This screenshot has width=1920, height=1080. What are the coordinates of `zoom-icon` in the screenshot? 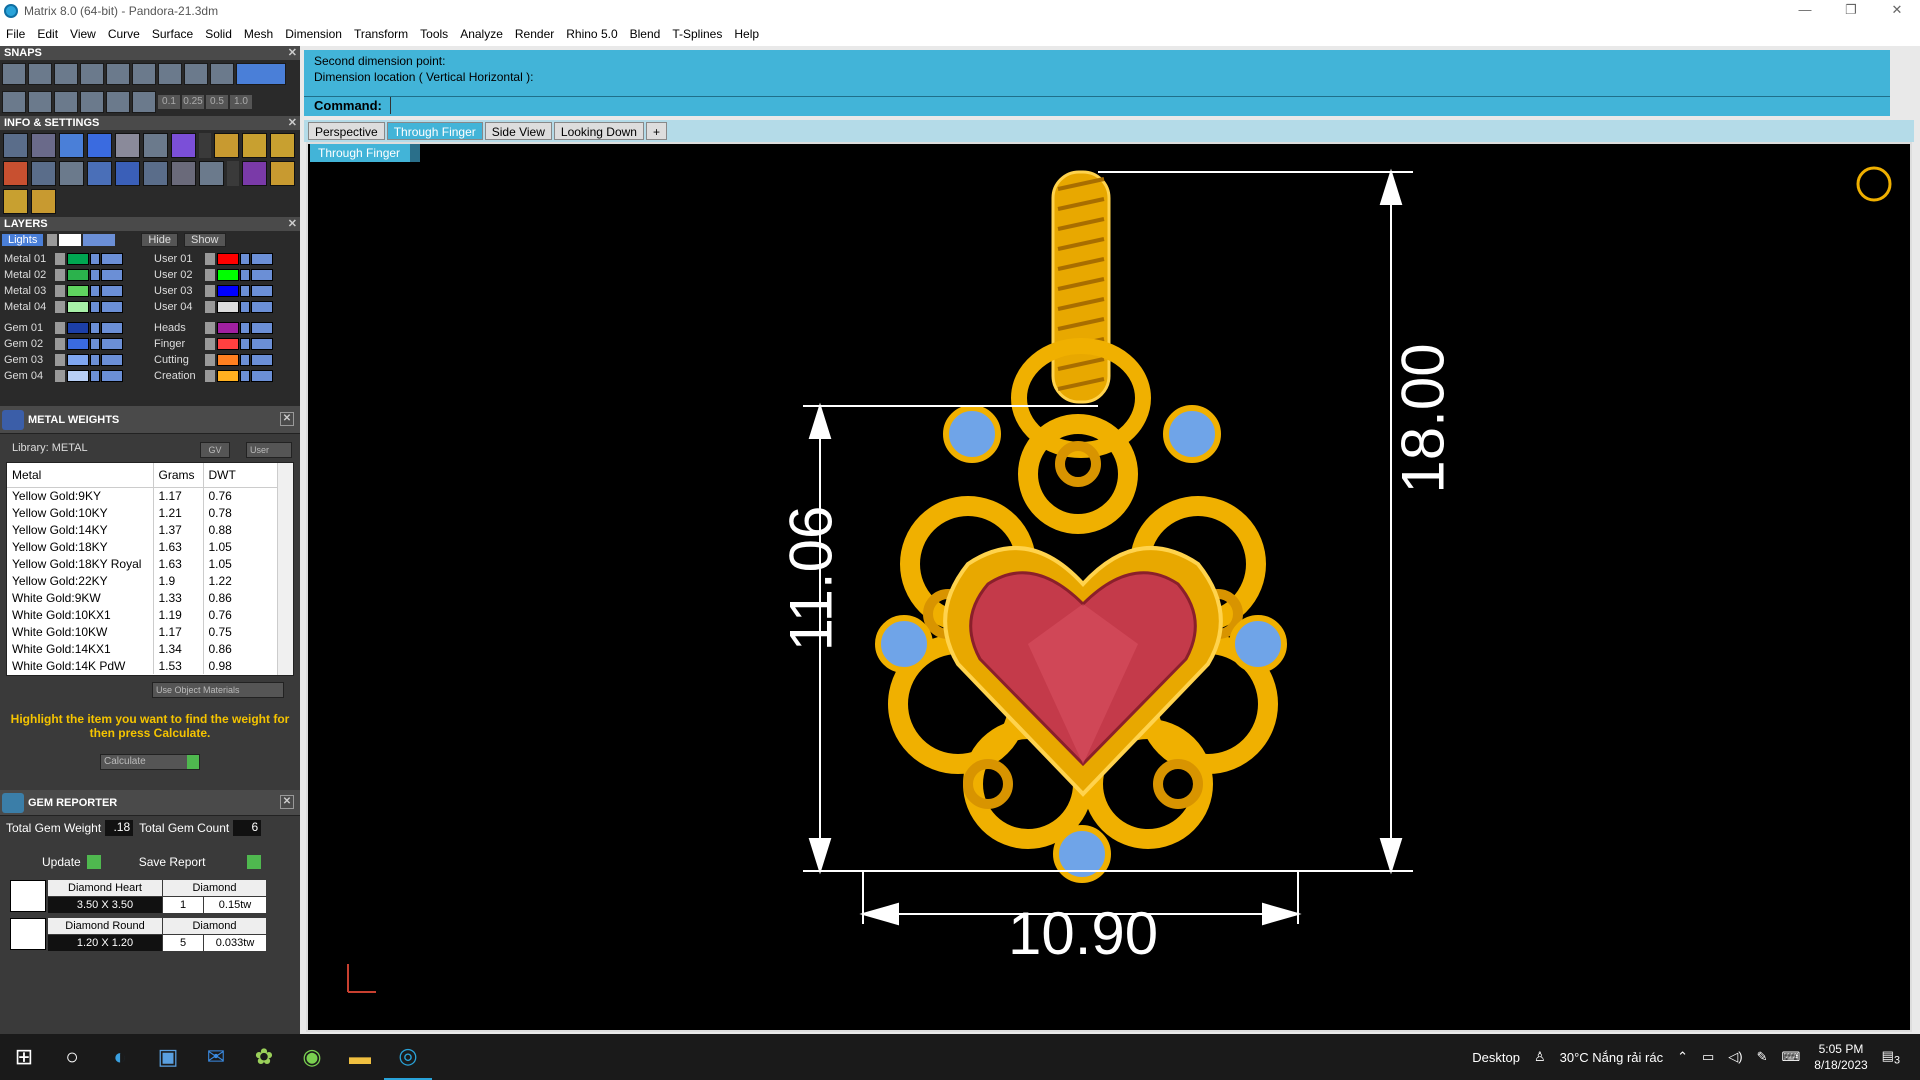 It's located at (43, 145).